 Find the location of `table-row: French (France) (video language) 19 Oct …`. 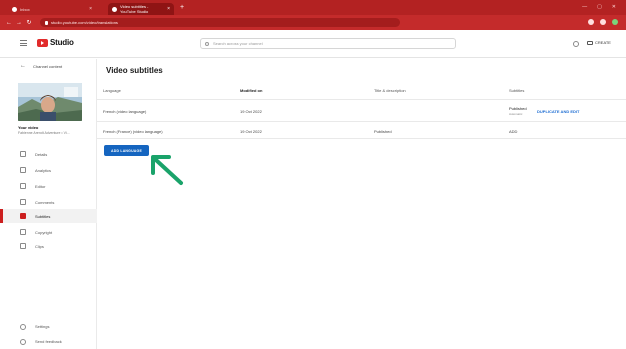

table-row: French (France) (video language) 19 Oct … is located at coordinates (361, 130).